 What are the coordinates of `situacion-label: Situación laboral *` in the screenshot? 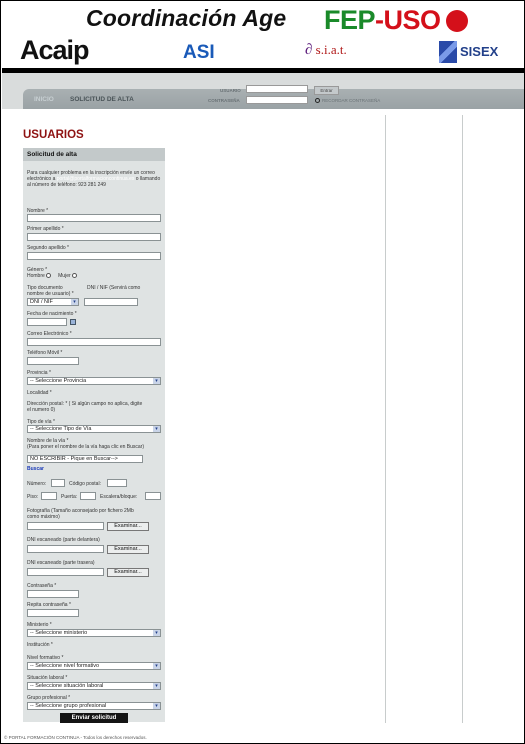 It's located at (47, 678).